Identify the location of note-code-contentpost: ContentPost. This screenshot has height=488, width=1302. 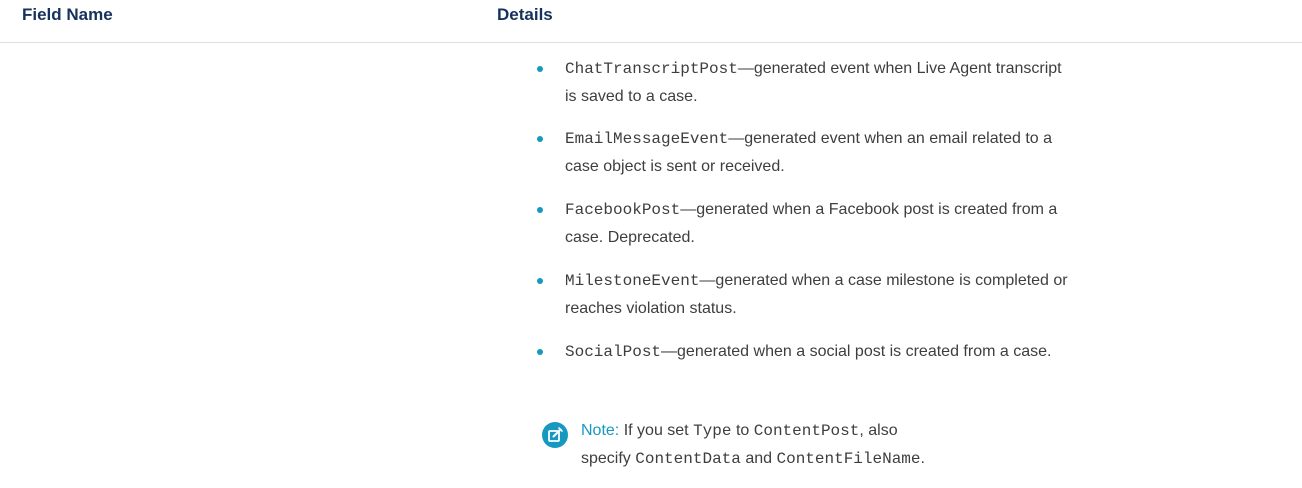
(806, 431).